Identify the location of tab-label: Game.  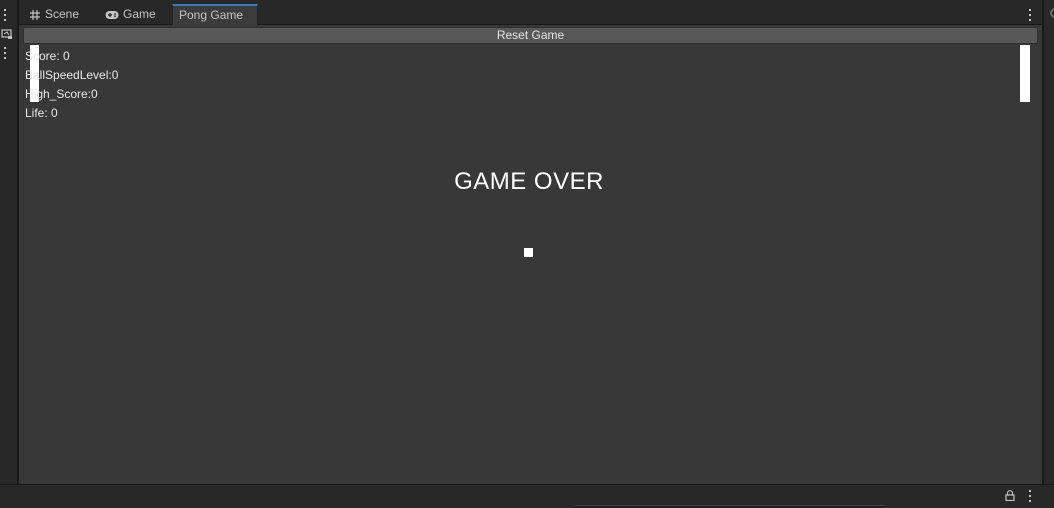
(139, 14).